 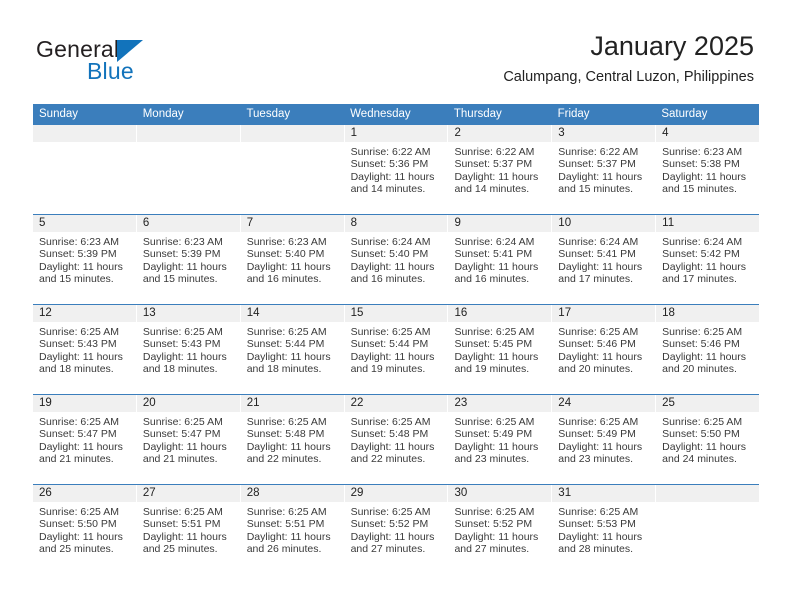 What do you see at coordinates (84, 403) in the screenshot?
I see `day-number: 19` at bounding box center [84, 403].